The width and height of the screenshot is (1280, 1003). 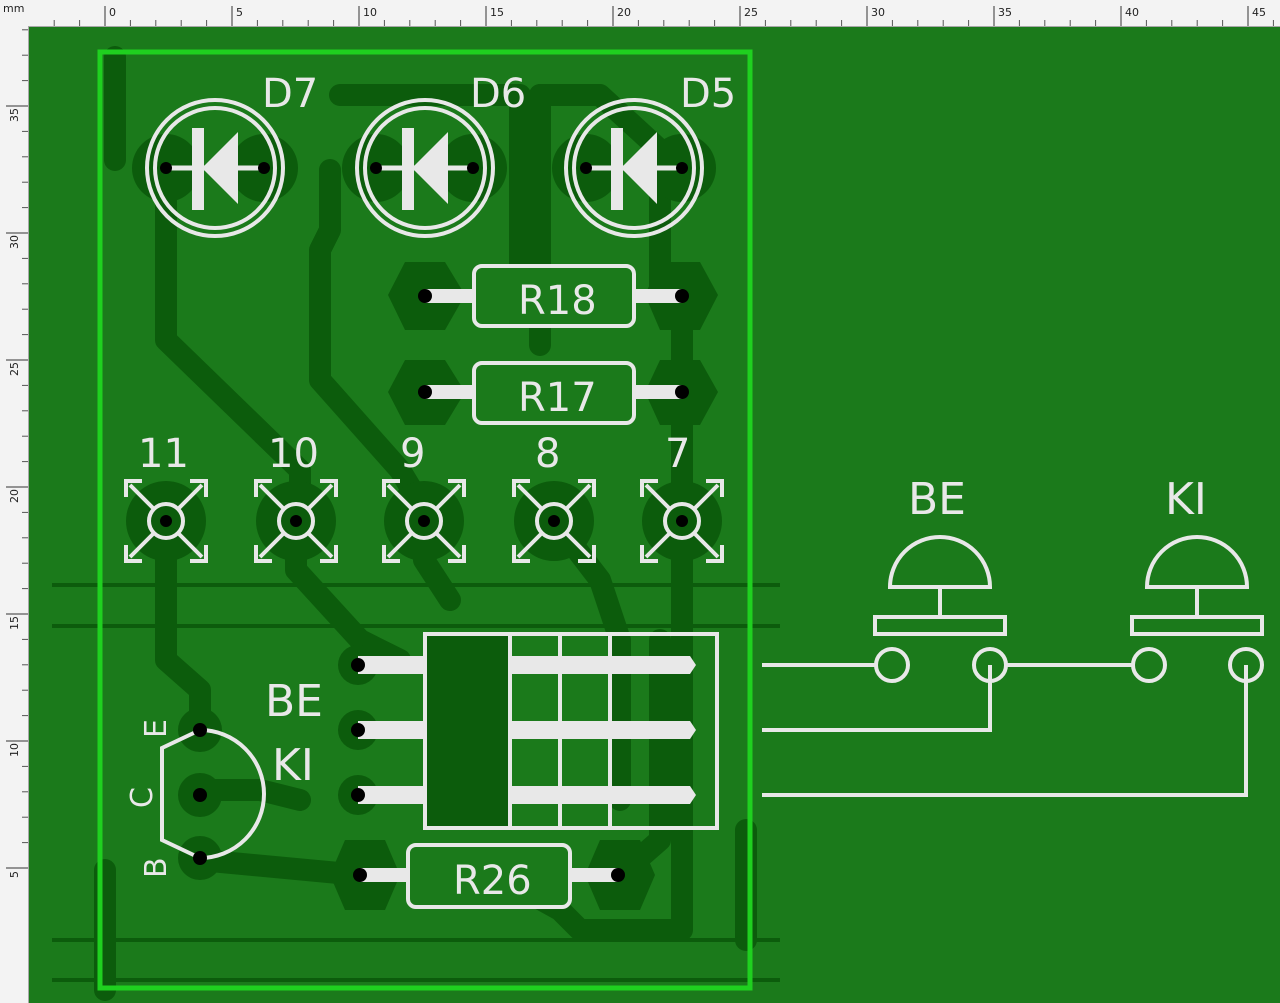 I want to click on pushbutton-be-label: BE, so click(x=937, y=499).